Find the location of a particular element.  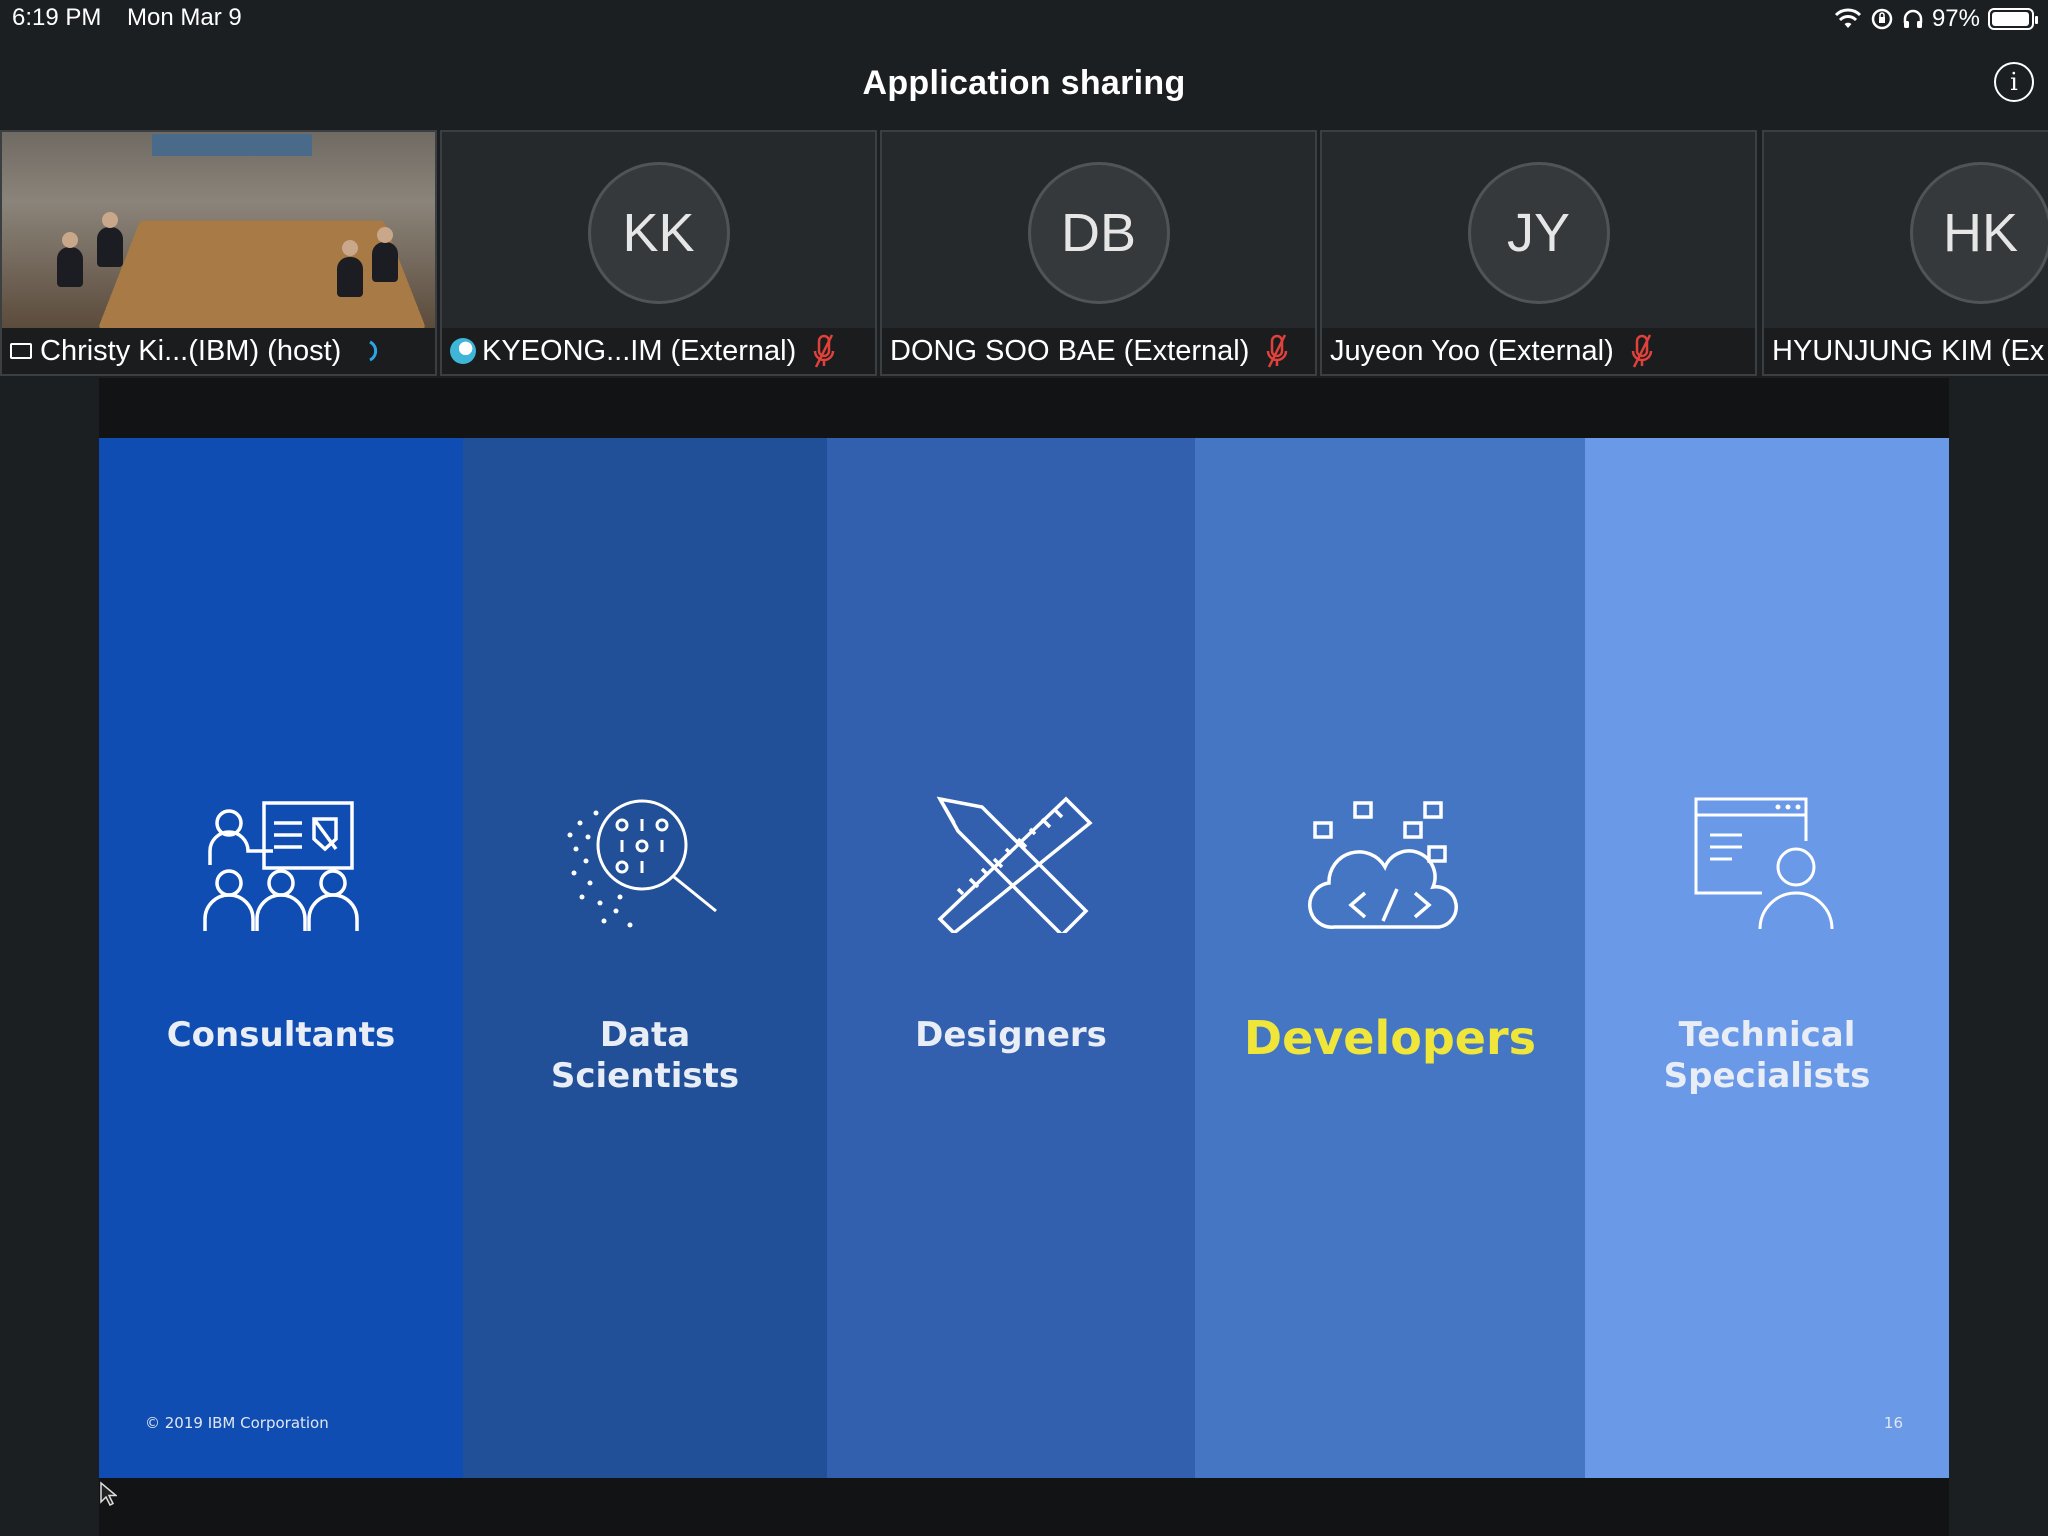

speaking-indicator-icon is located at coordinates (373, 351).